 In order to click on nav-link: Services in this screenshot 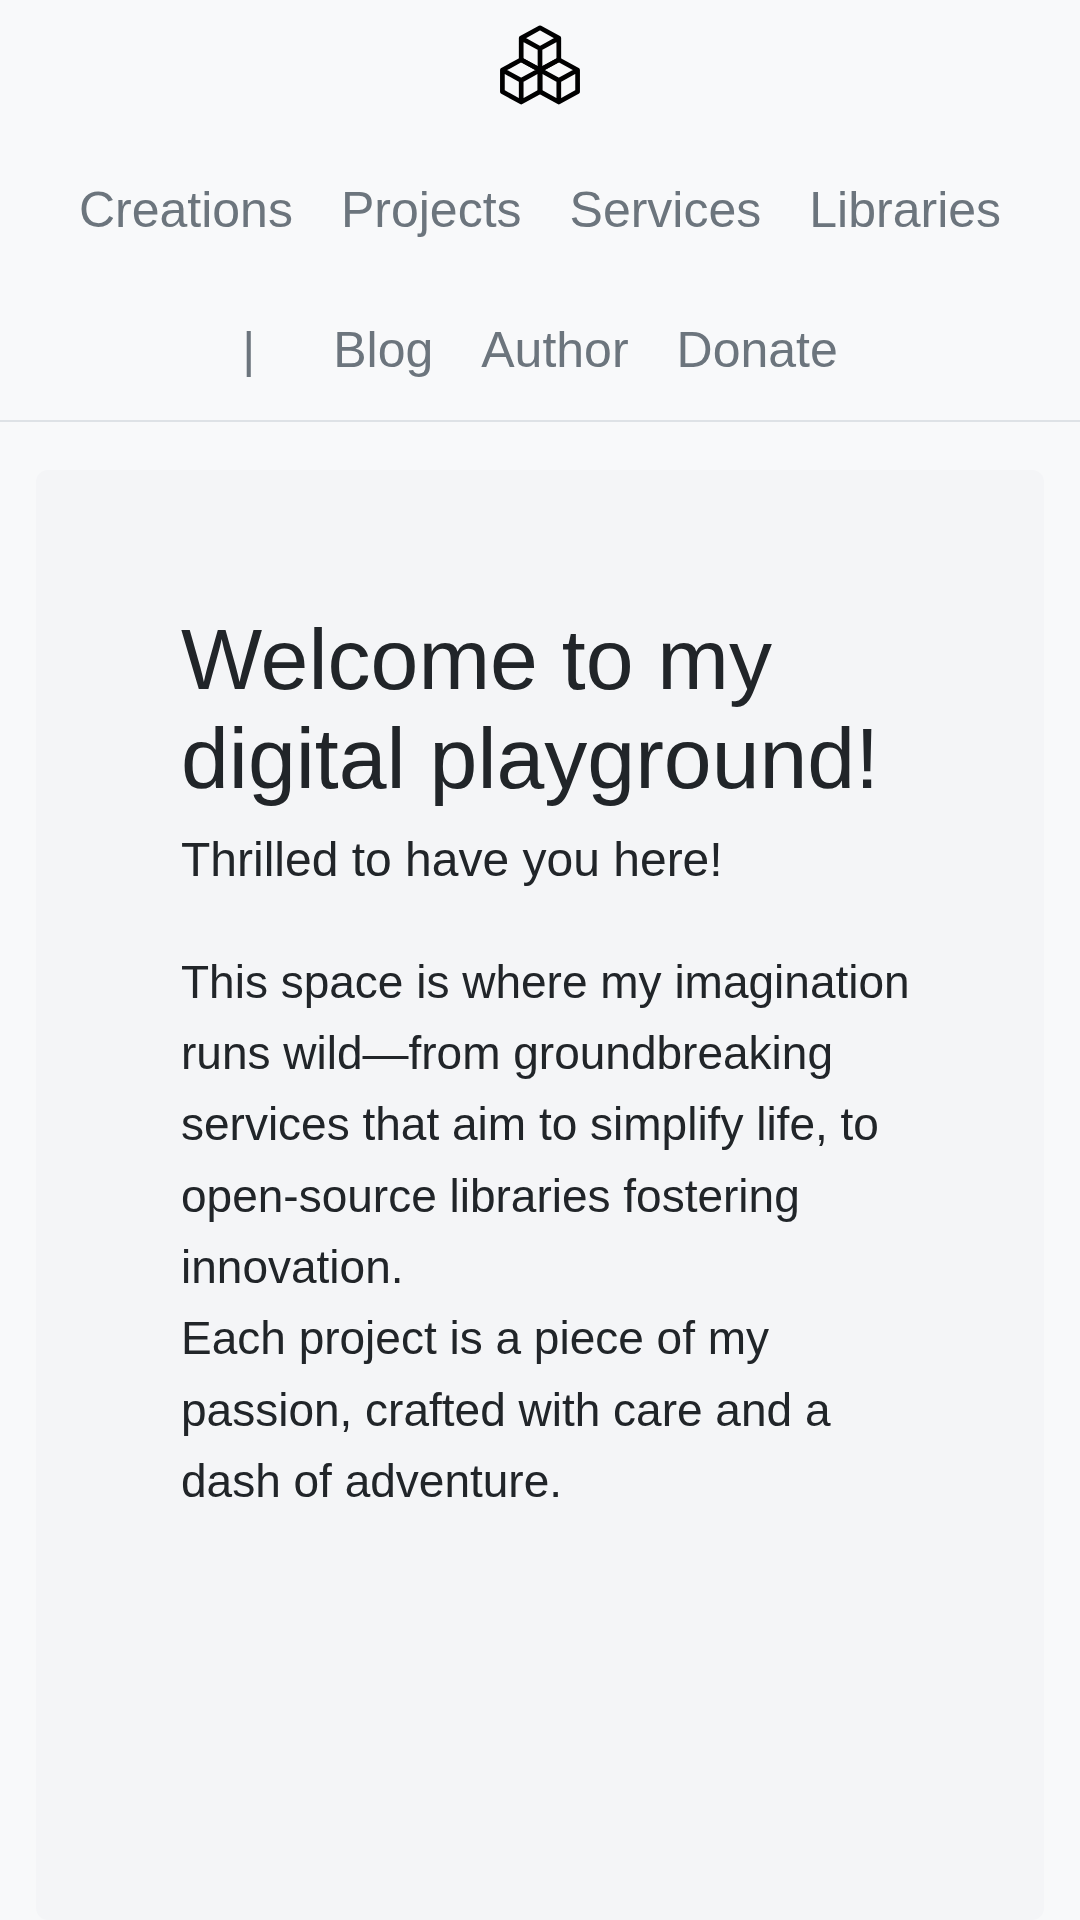, I will do `click(665, 210)`.